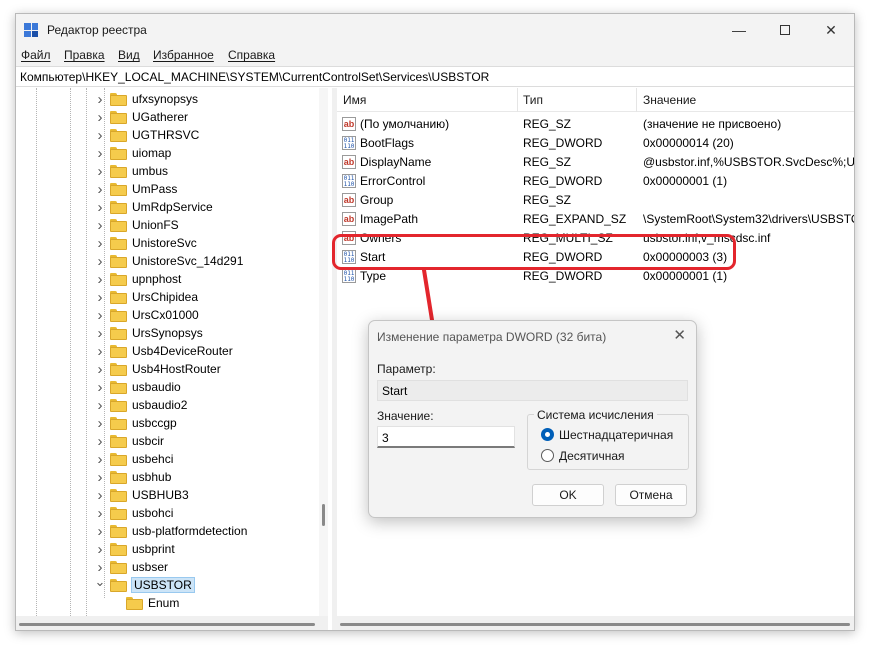 This screenshot has height=645, width=869. What do you see at coordinates (137, 387) in the screenshot?
I see `tree-item: › usbaudio` at bounding box center [137, 387].